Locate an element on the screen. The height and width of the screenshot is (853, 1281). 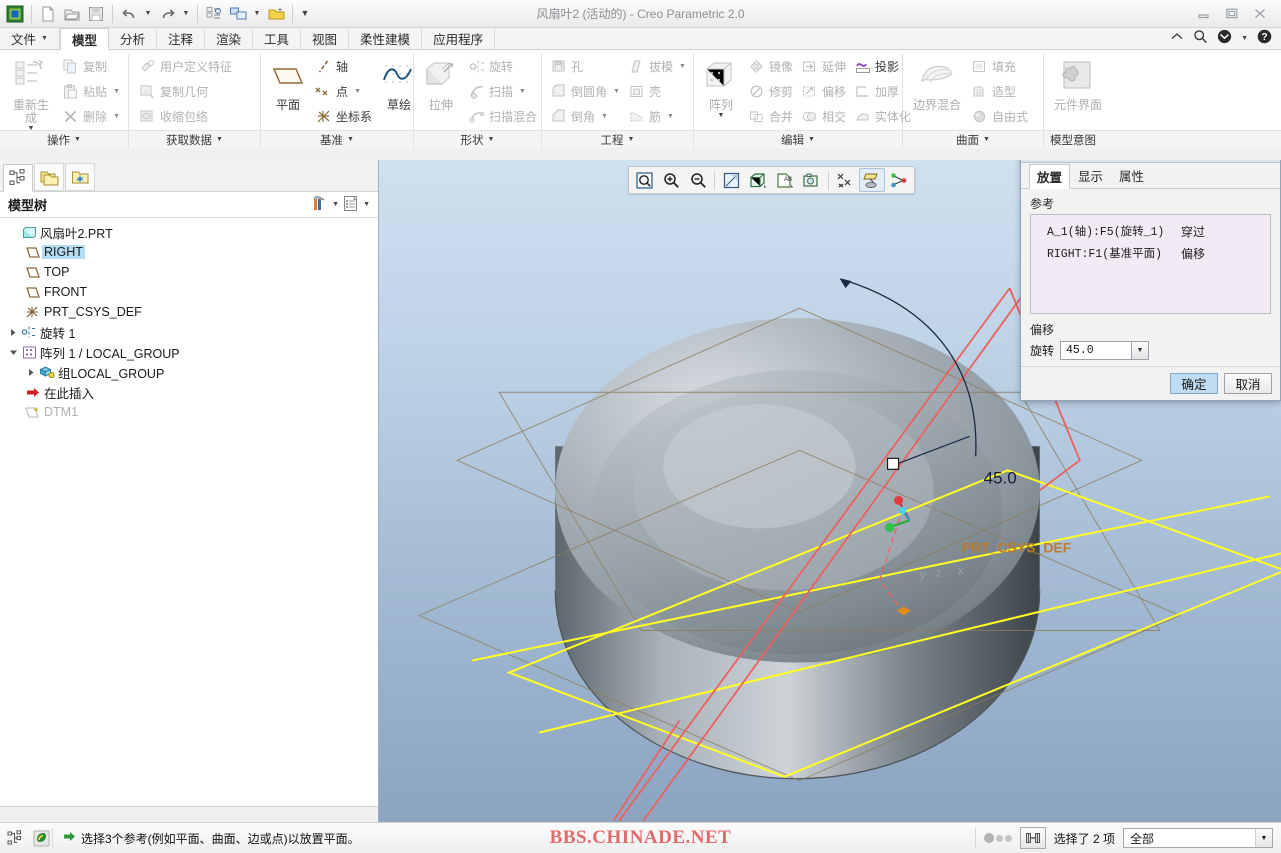
undo-dropdown-icon: ▼ is located at coordinates (148, 14).